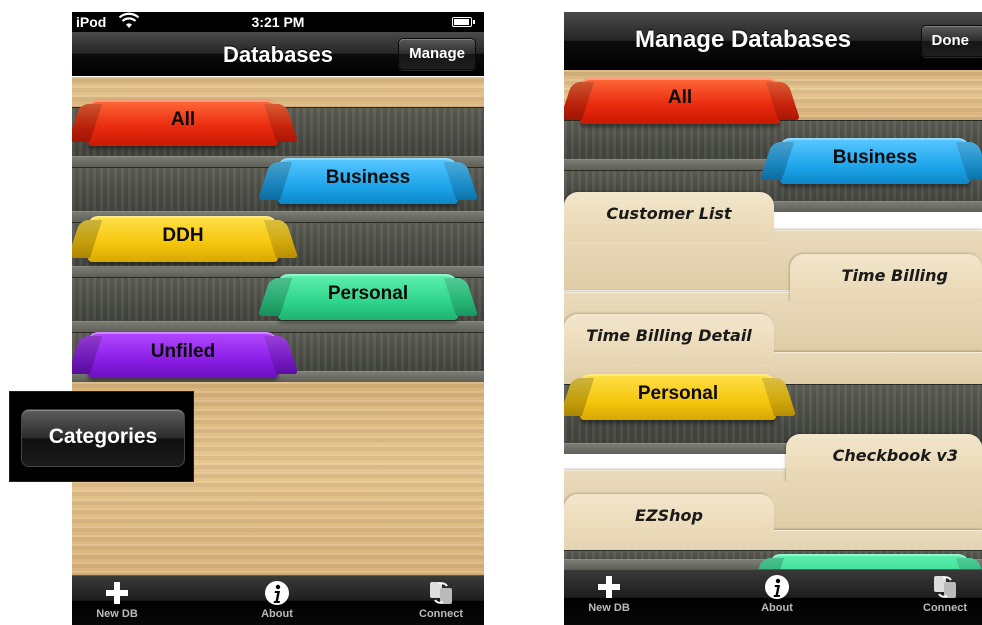 Image resolution: width=982 pixels, height=625 pixels. What do you see at coordinates (884, 458) in the screenshot?
I see `database-item-checkbook-v3: Checkbook v3` at bounding box center [884, 458].